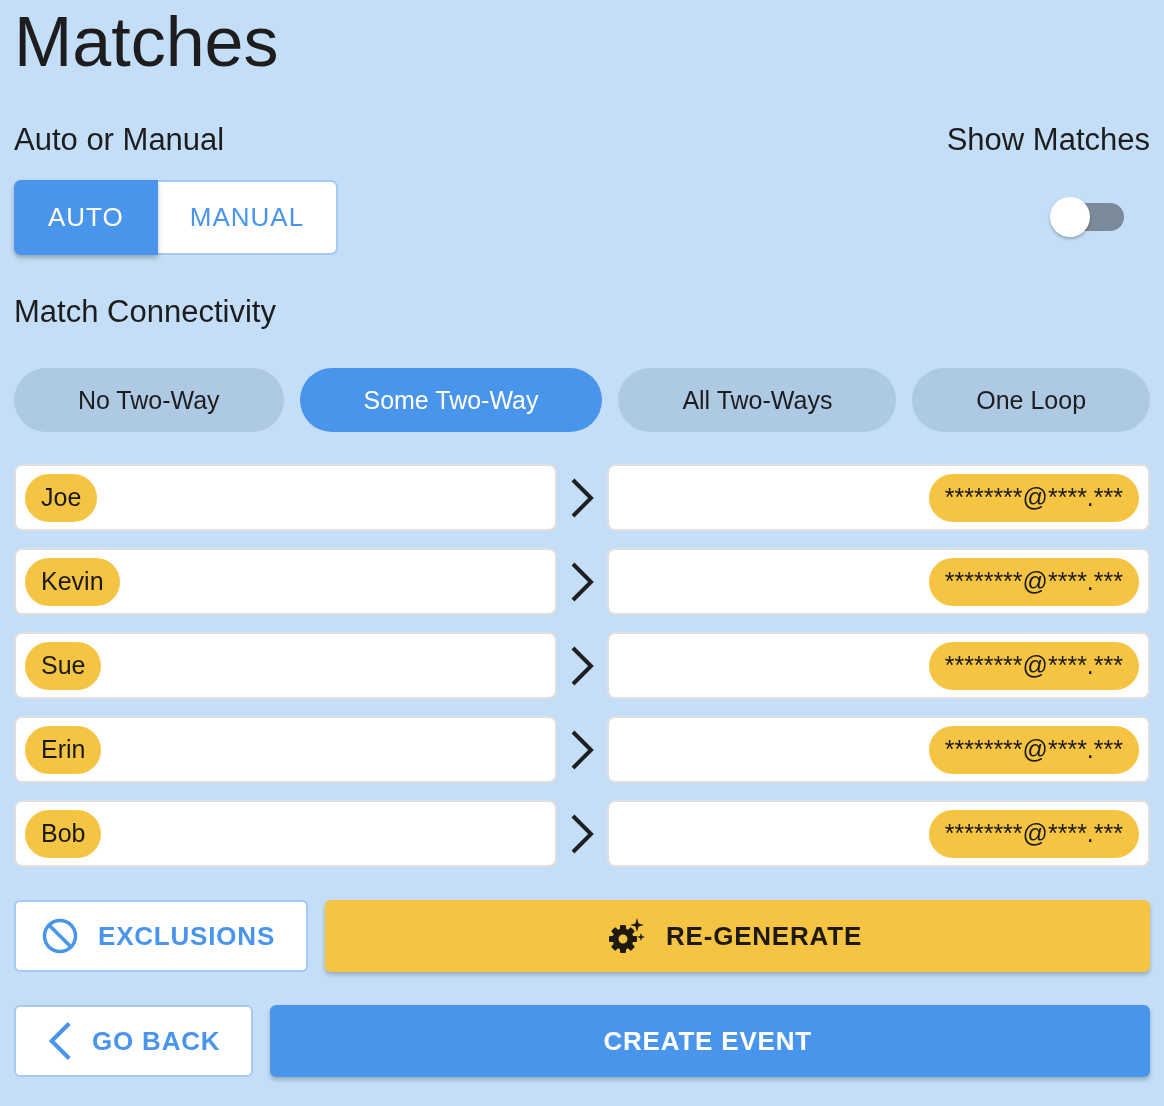 The image size is (1164, 1106). I want to click on chevron-left-icon, so click(60, 1041).